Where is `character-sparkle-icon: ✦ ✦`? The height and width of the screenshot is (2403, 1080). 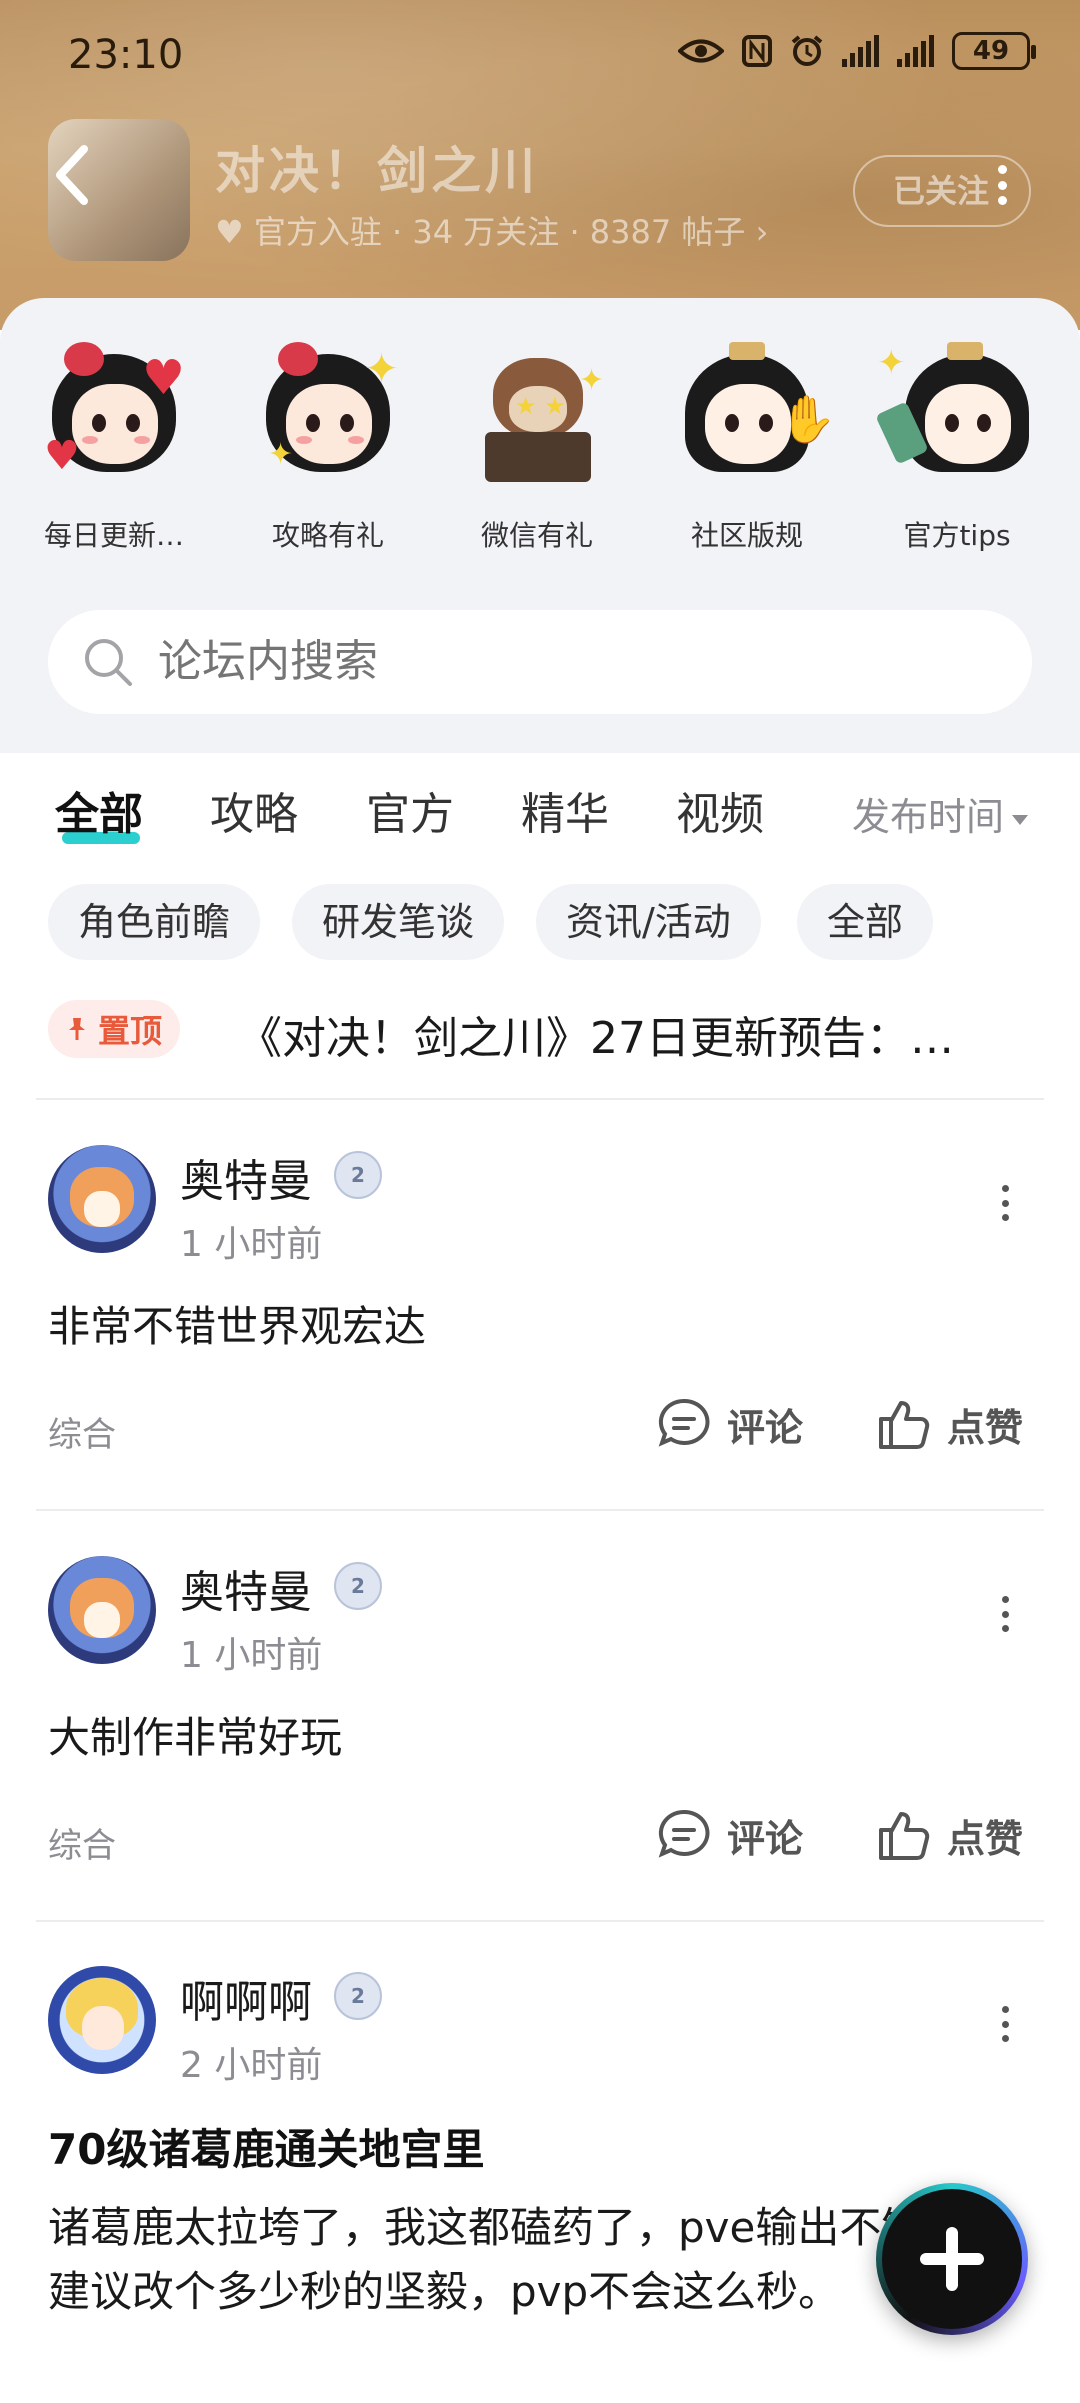 character-sparkle-icon: ✦ ✦ is located at coordinates (333, 407).